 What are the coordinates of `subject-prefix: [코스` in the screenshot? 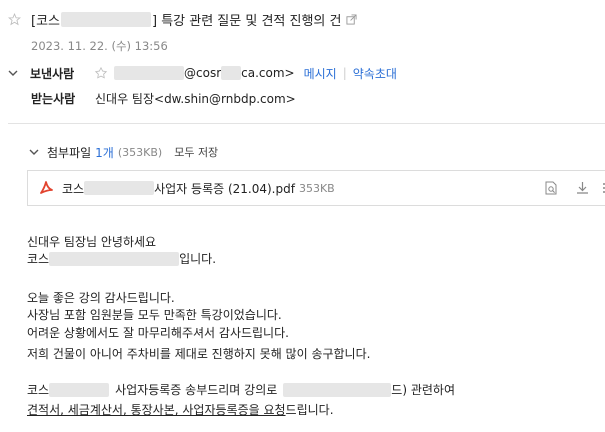 It's located at (45, 21).